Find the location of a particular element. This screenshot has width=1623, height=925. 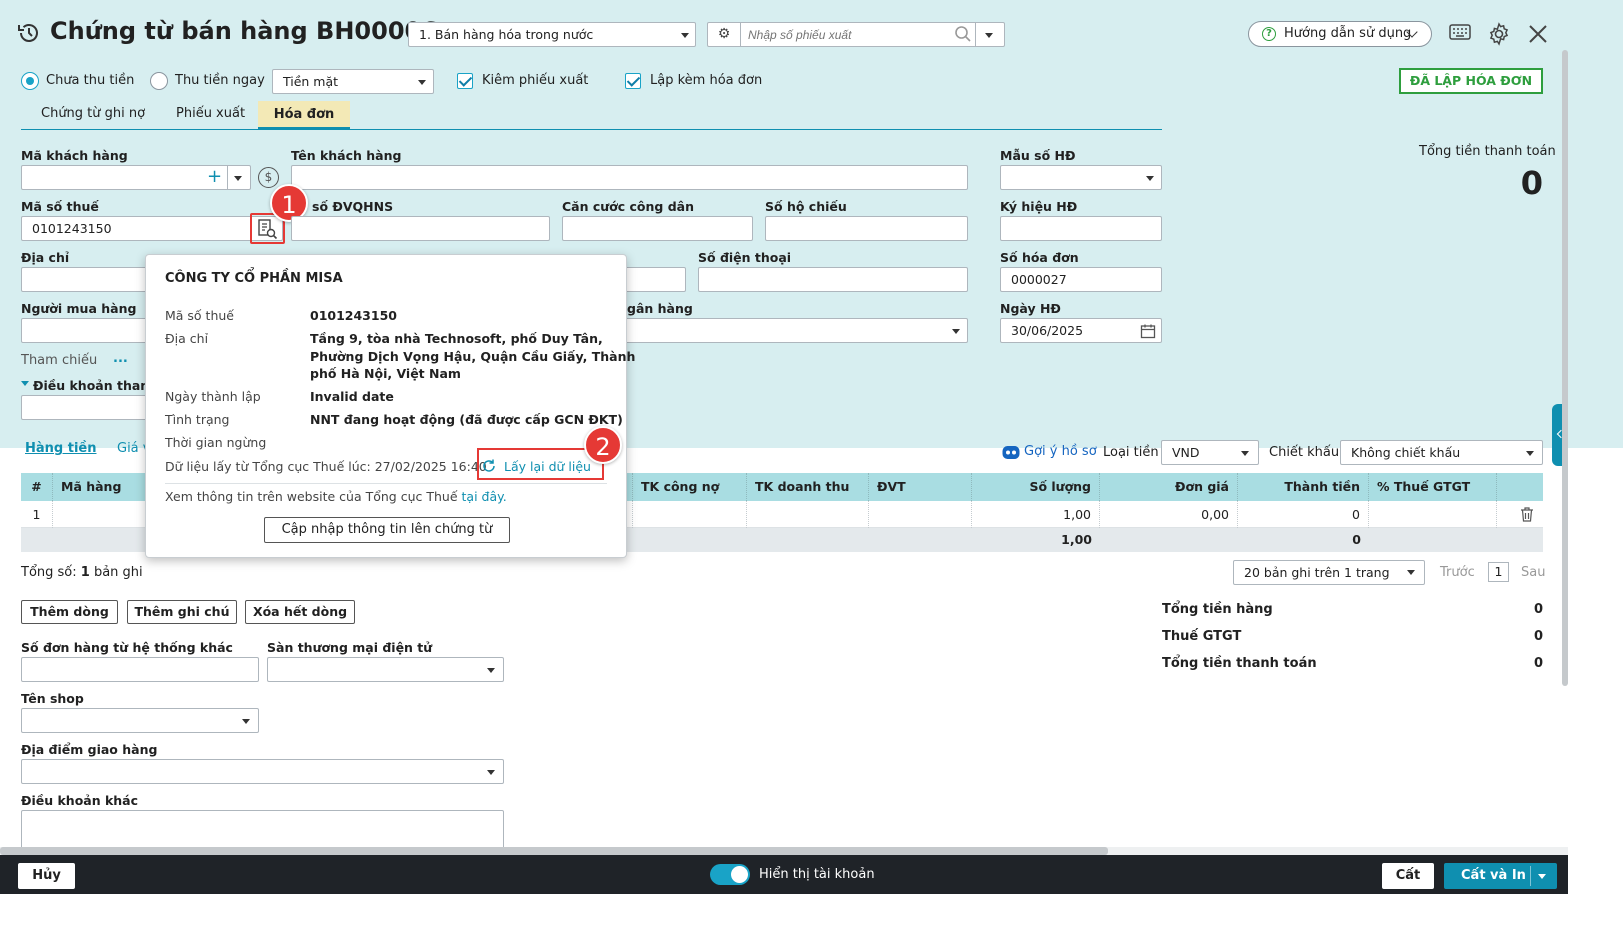

keyboard-icon is located at coordinates (1460, 33).